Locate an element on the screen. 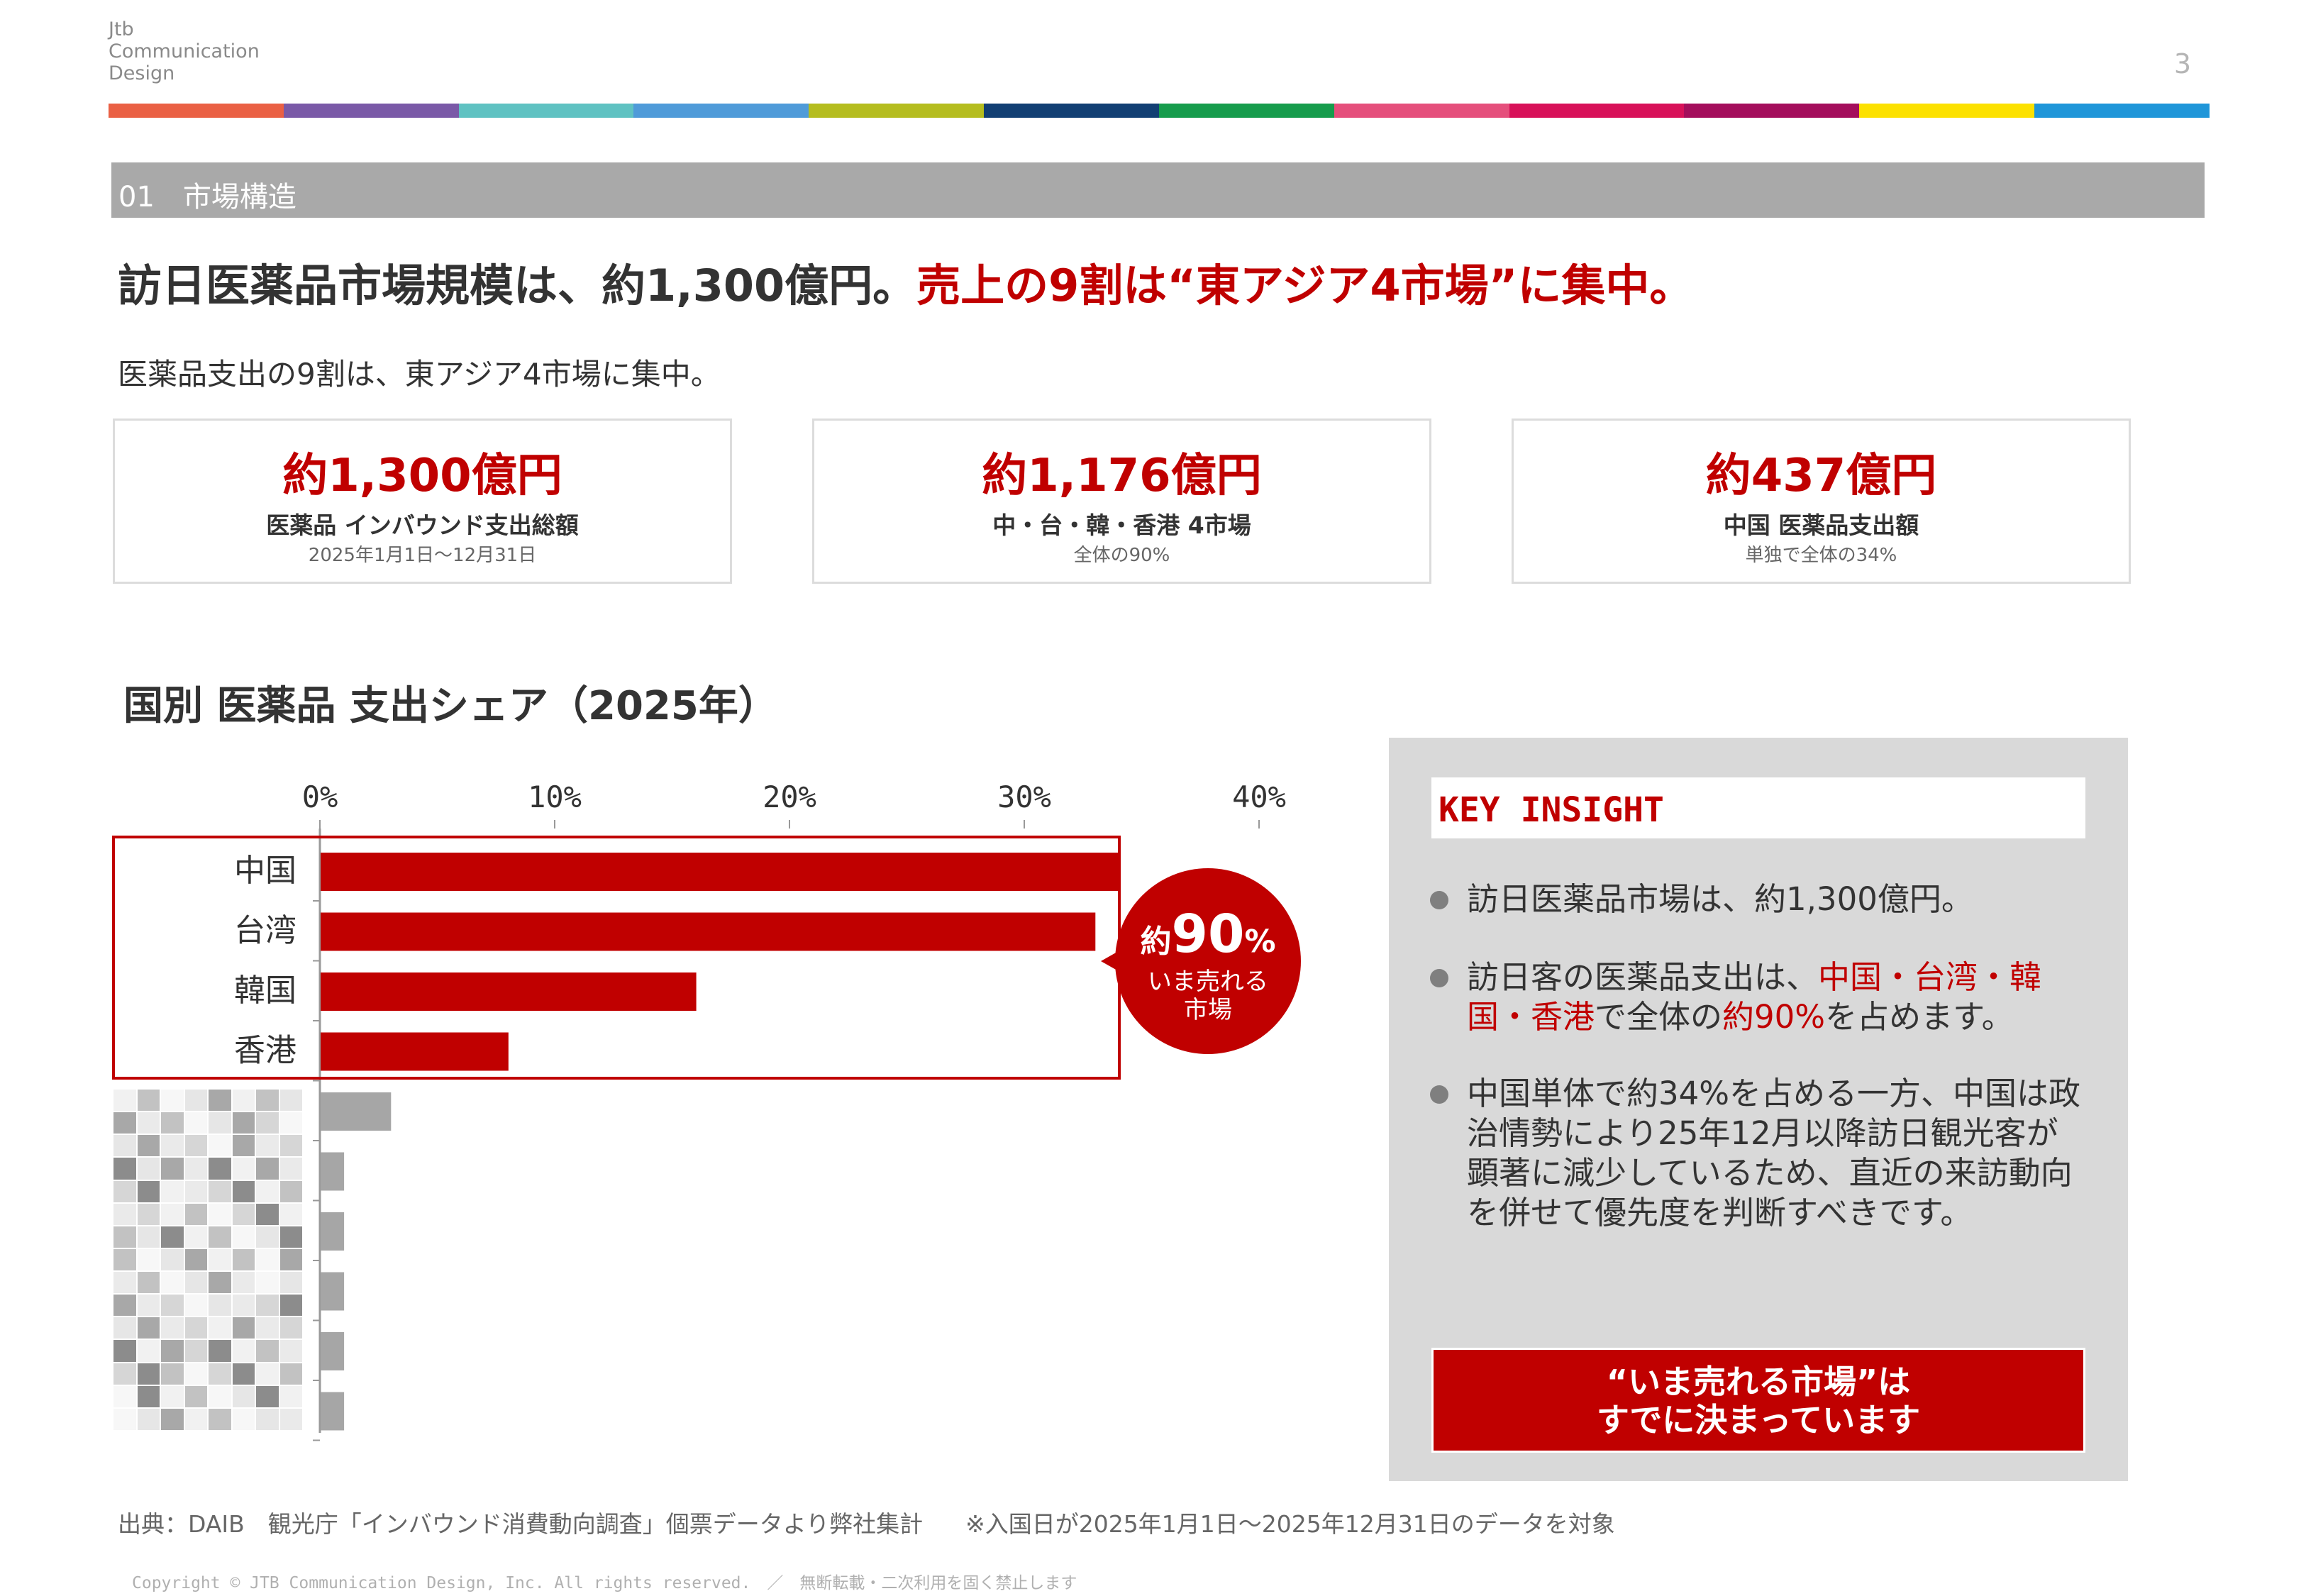  company-logo: Jtb Communication Design is located at coordinates (184, 51).